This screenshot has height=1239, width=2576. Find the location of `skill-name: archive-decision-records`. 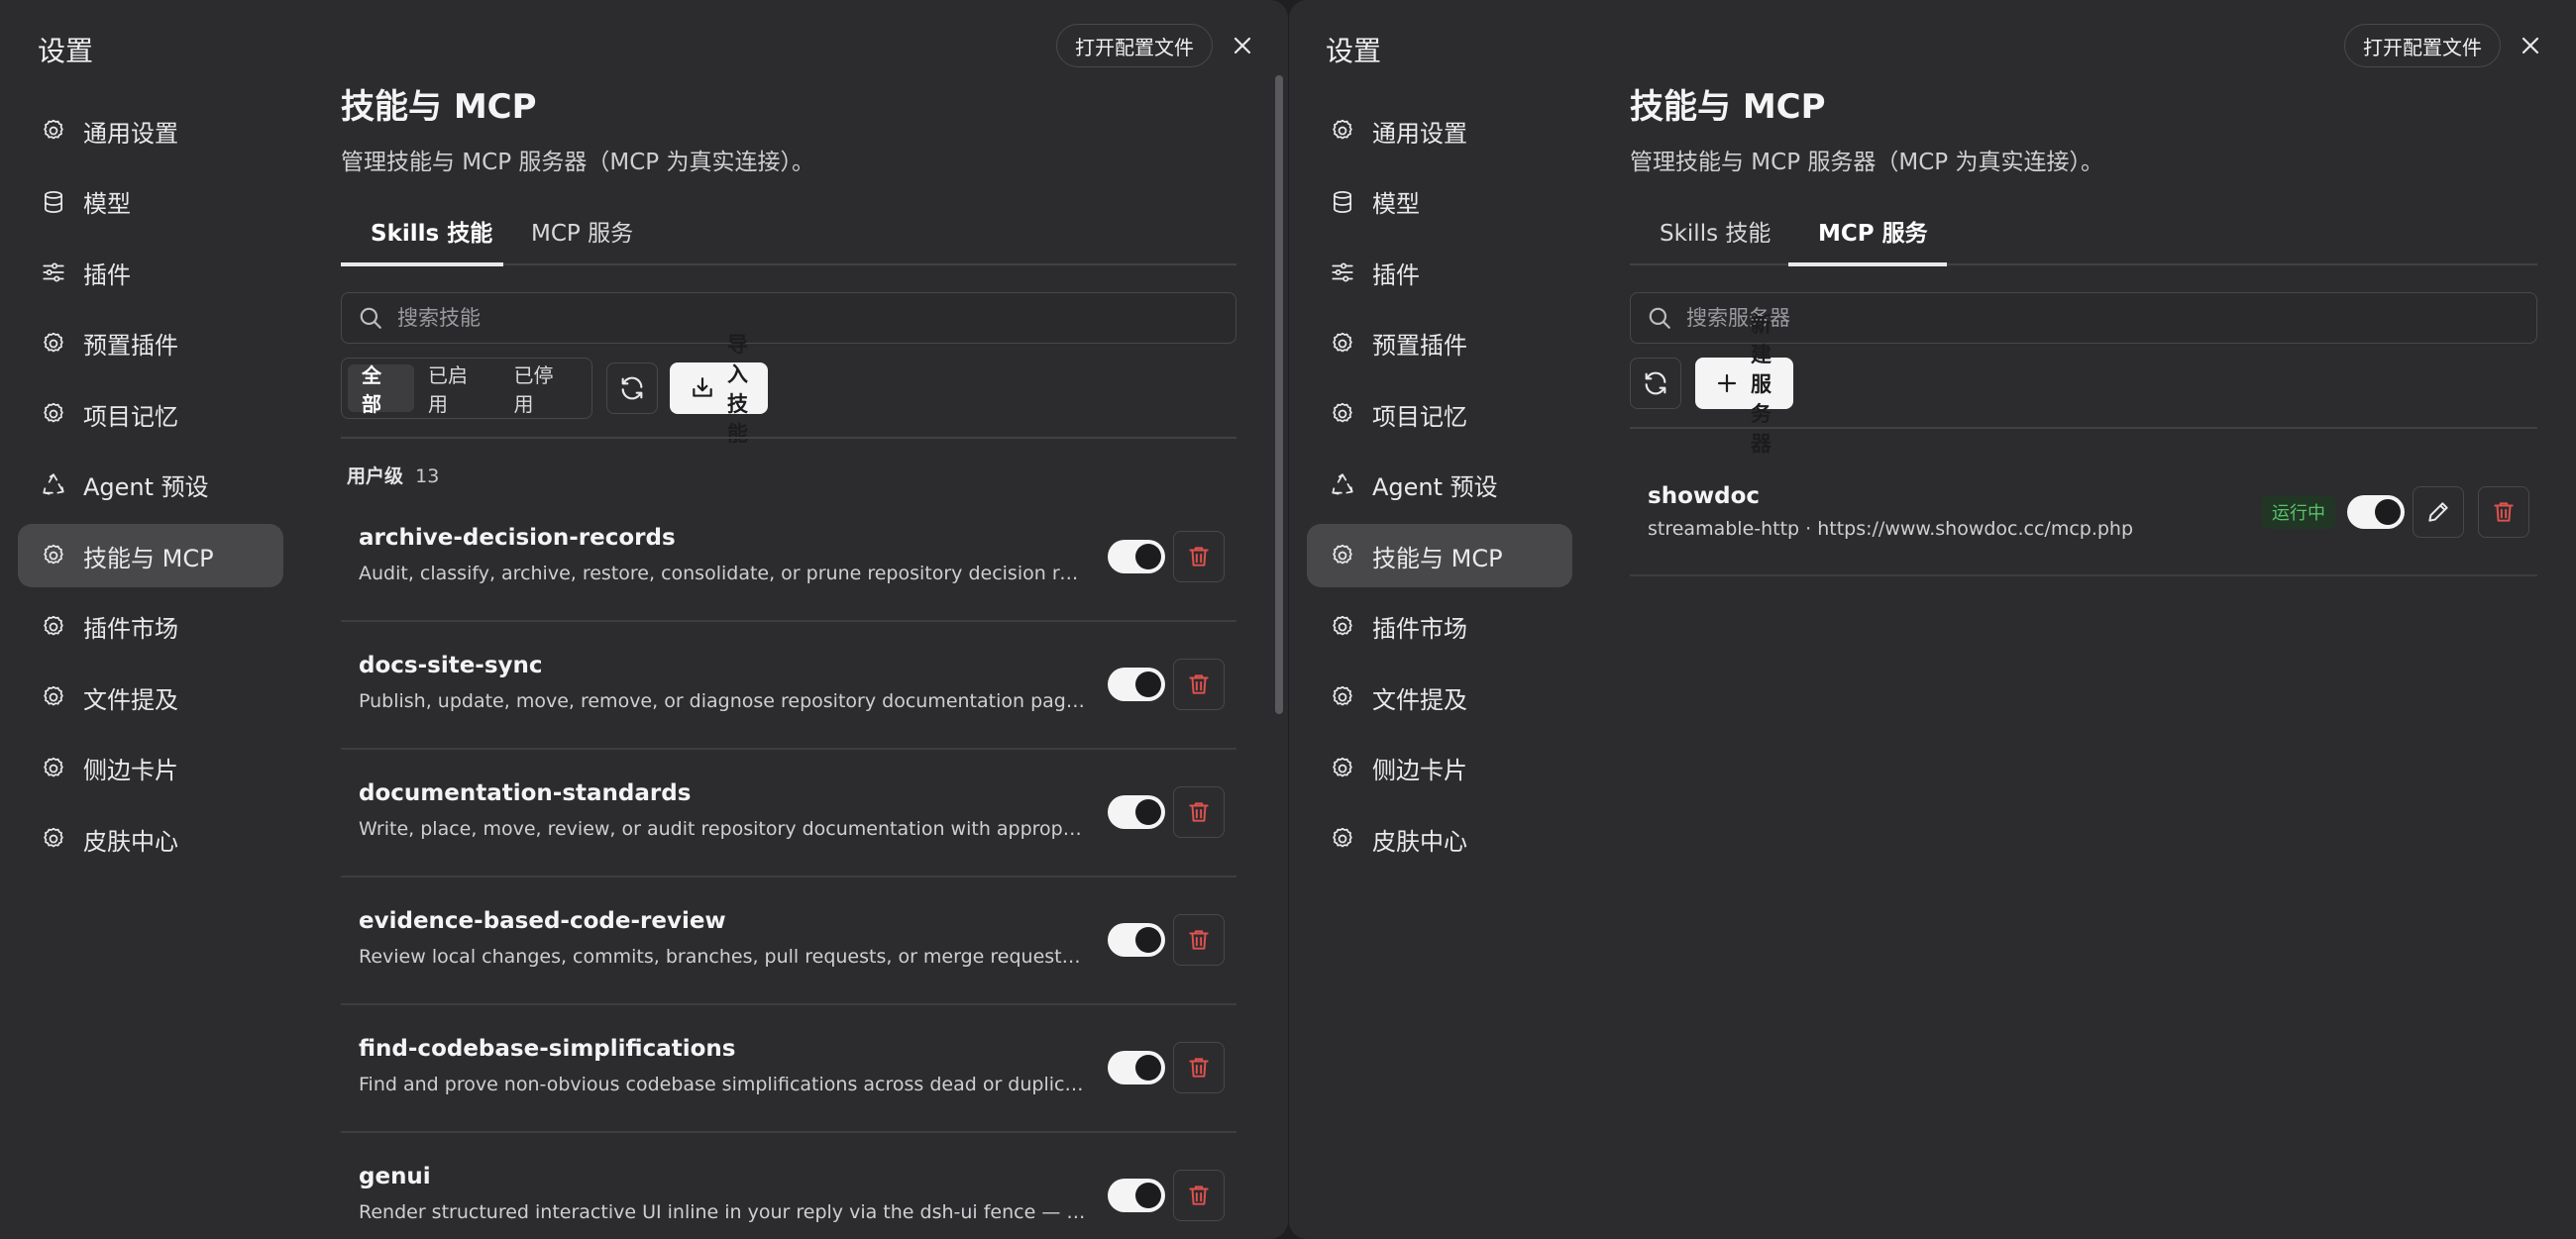

skill-name: archive-decision-records is located at coordinates (517, 538).